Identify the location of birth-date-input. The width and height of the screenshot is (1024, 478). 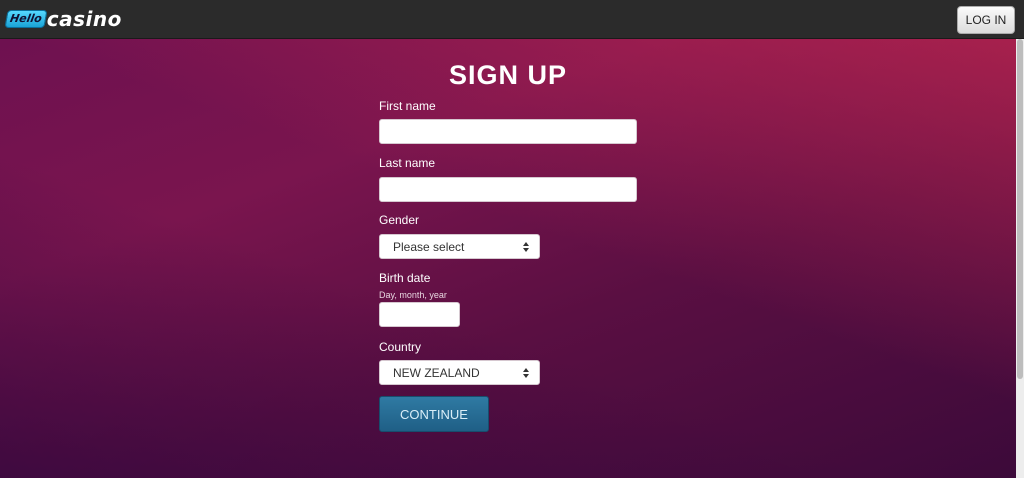
(419, 314).